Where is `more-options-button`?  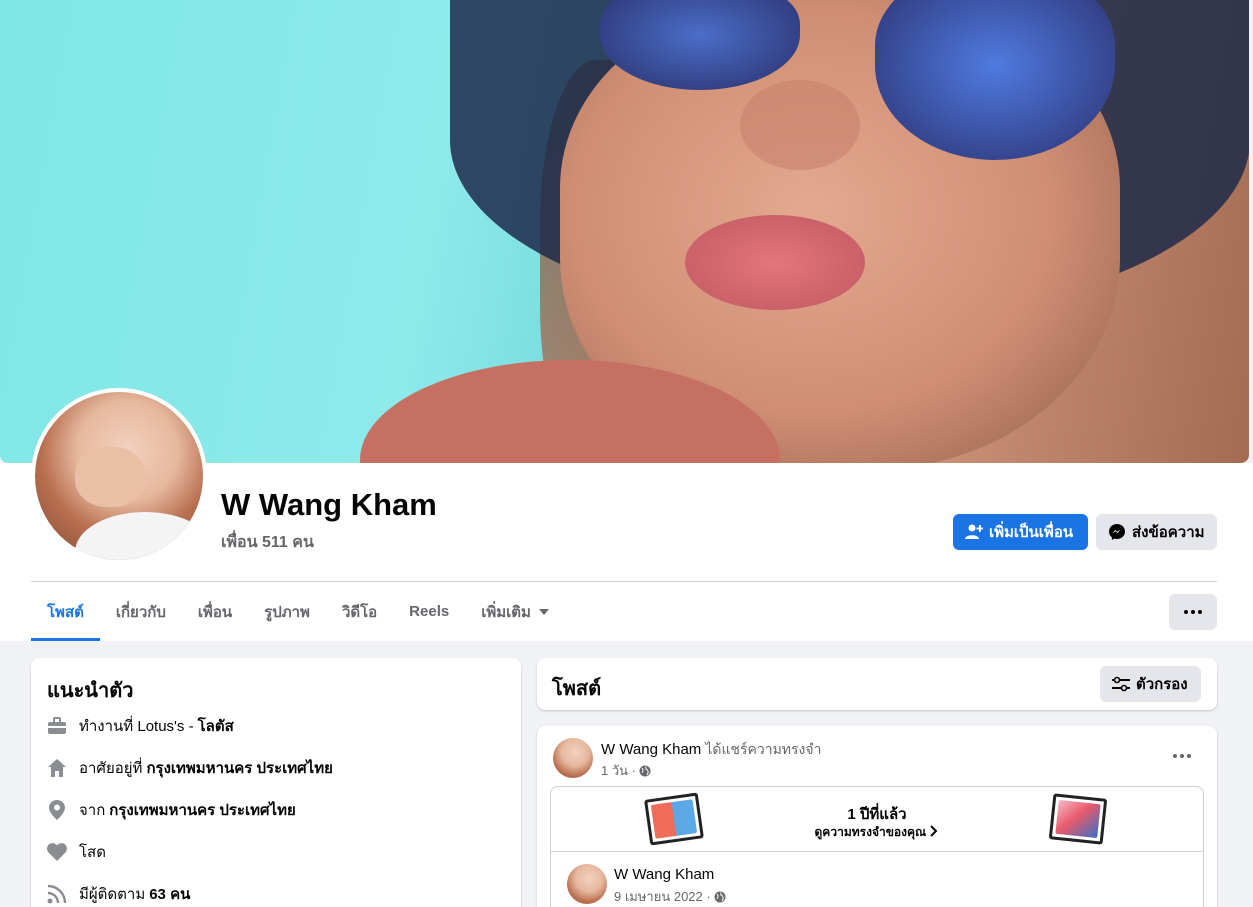 more-options-button is located at coordinates (1193, 612).